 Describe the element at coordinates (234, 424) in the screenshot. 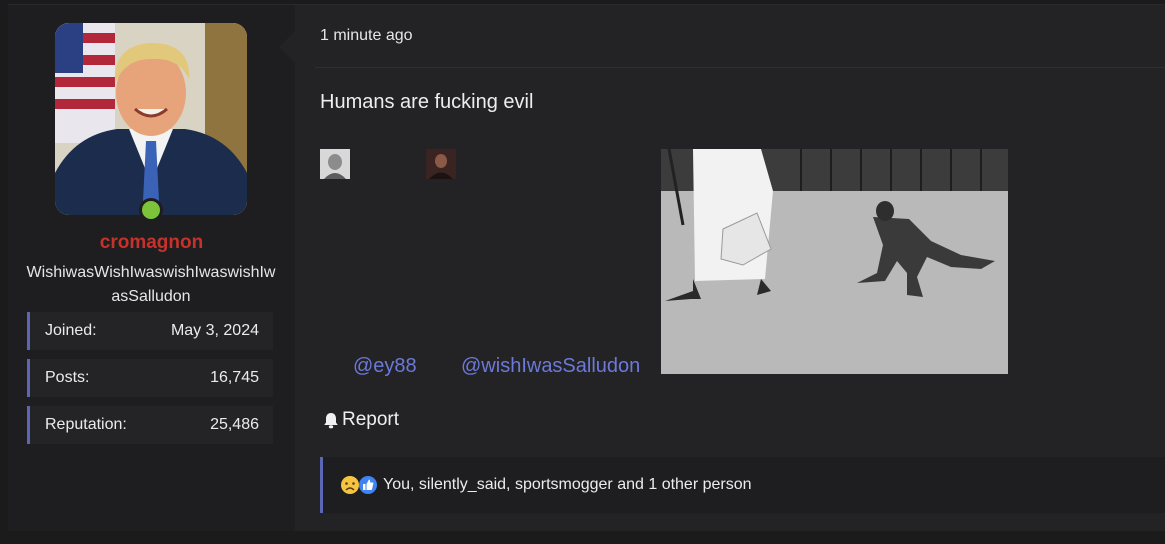

I see `stat-value: 25,486` at that location.